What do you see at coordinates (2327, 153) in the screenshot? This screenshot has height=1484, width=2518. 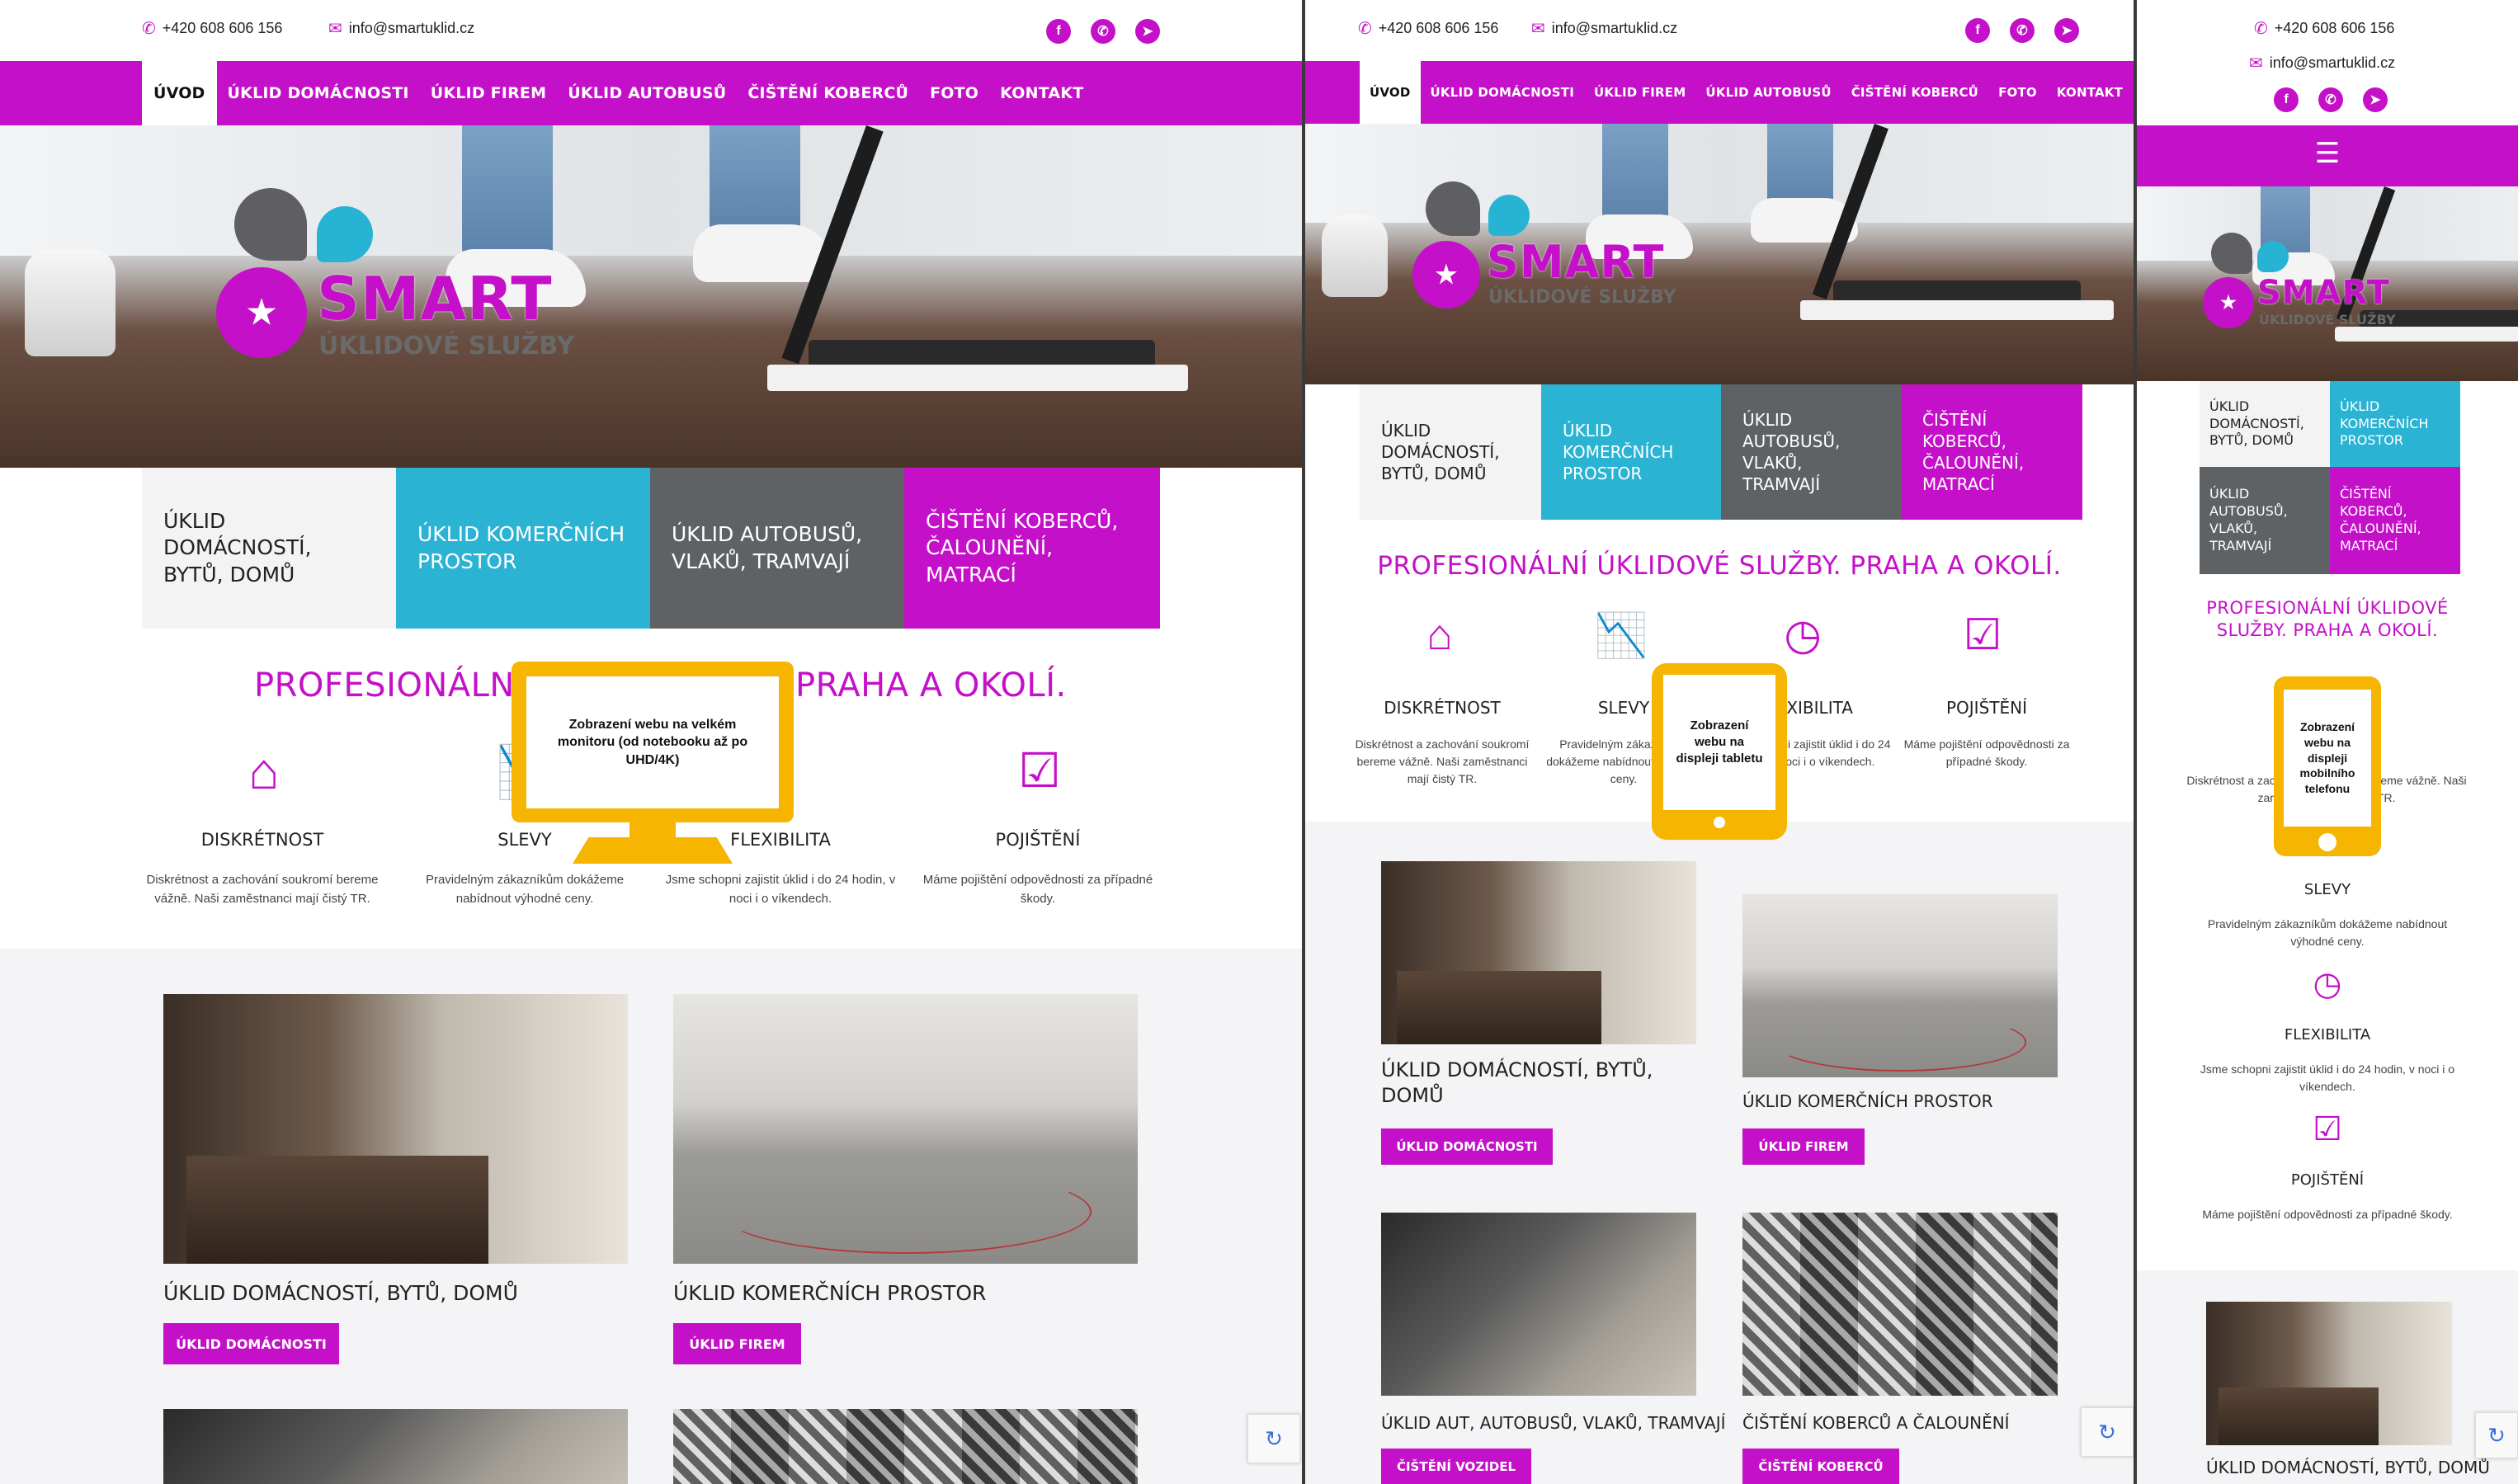 I see `hamburger-menu-icon: ☰` at bounding box center [2327, 153].